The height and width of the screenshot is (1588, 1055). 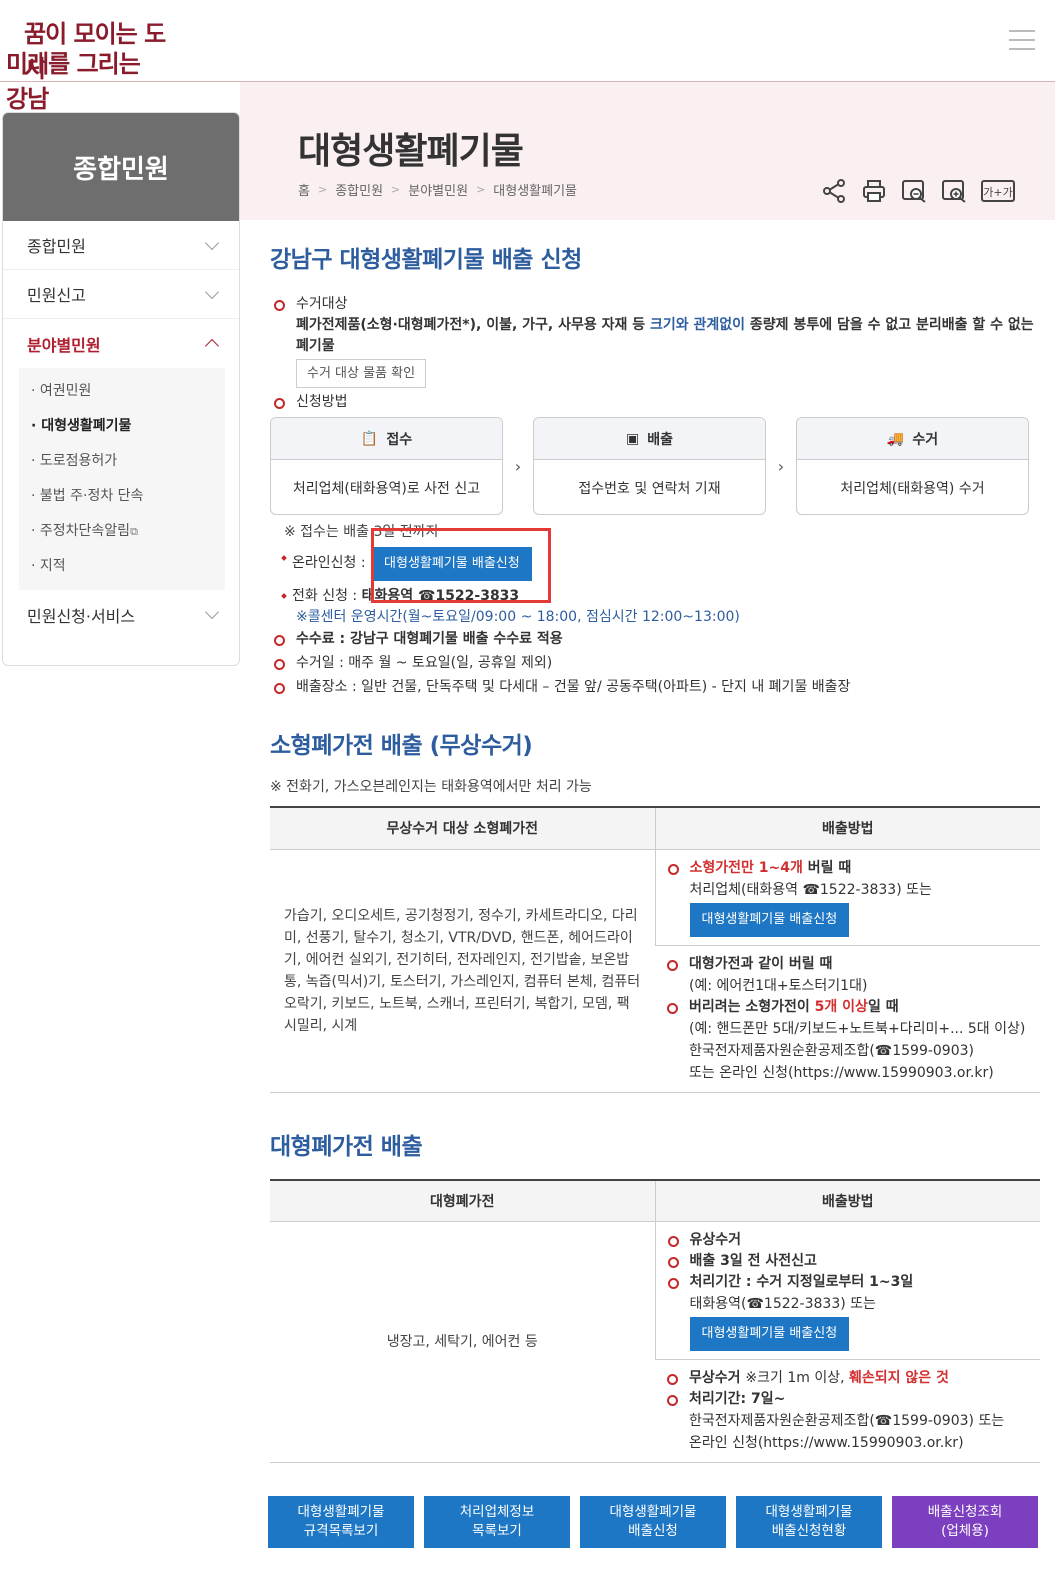 I want to click on breadcrumb-item: 종합민원, so click(x=359, y=189).